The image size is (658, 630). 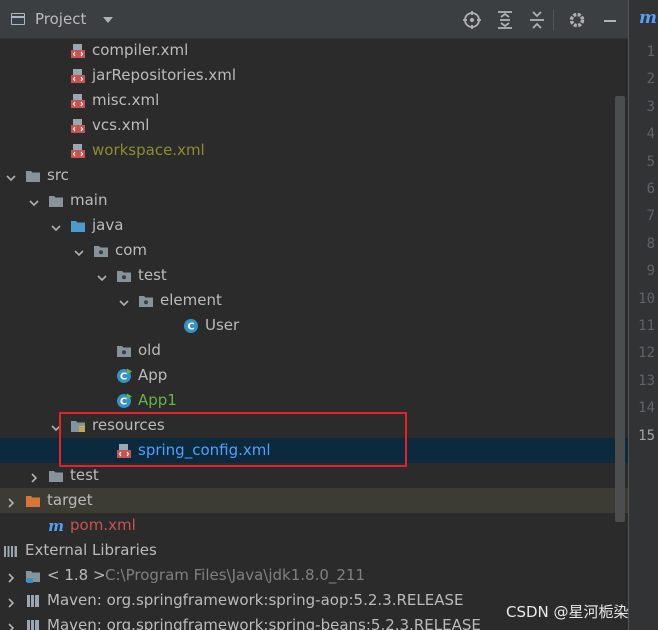 What do you see at coordinates (314, 225) in the screenshot?
I see `tree-row: java` at bounding box center [314, 225].